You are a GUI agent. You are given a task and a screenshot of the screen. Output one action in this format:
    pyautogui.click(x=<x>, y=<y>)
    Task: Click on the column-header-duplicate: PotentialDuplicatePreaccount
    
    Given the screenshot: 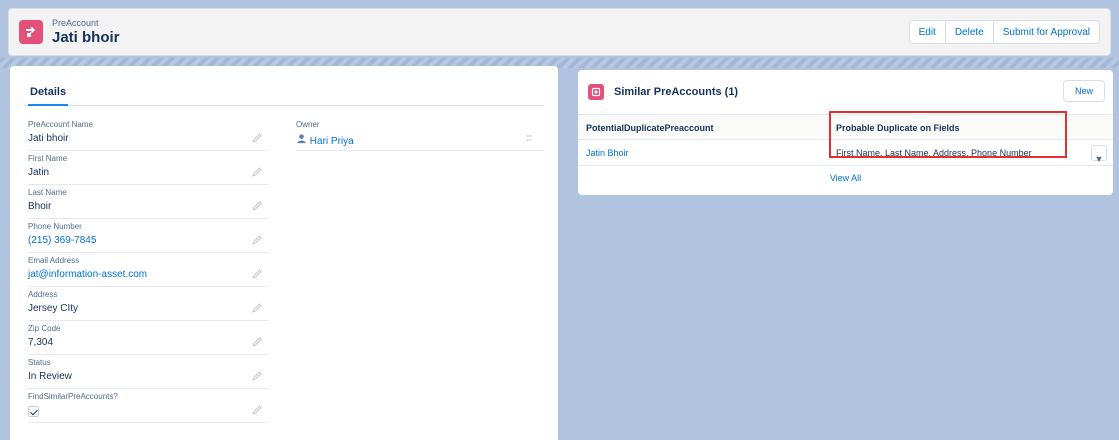 What is the action you would take?
    pyautogui.click(x=650, y=128)
    